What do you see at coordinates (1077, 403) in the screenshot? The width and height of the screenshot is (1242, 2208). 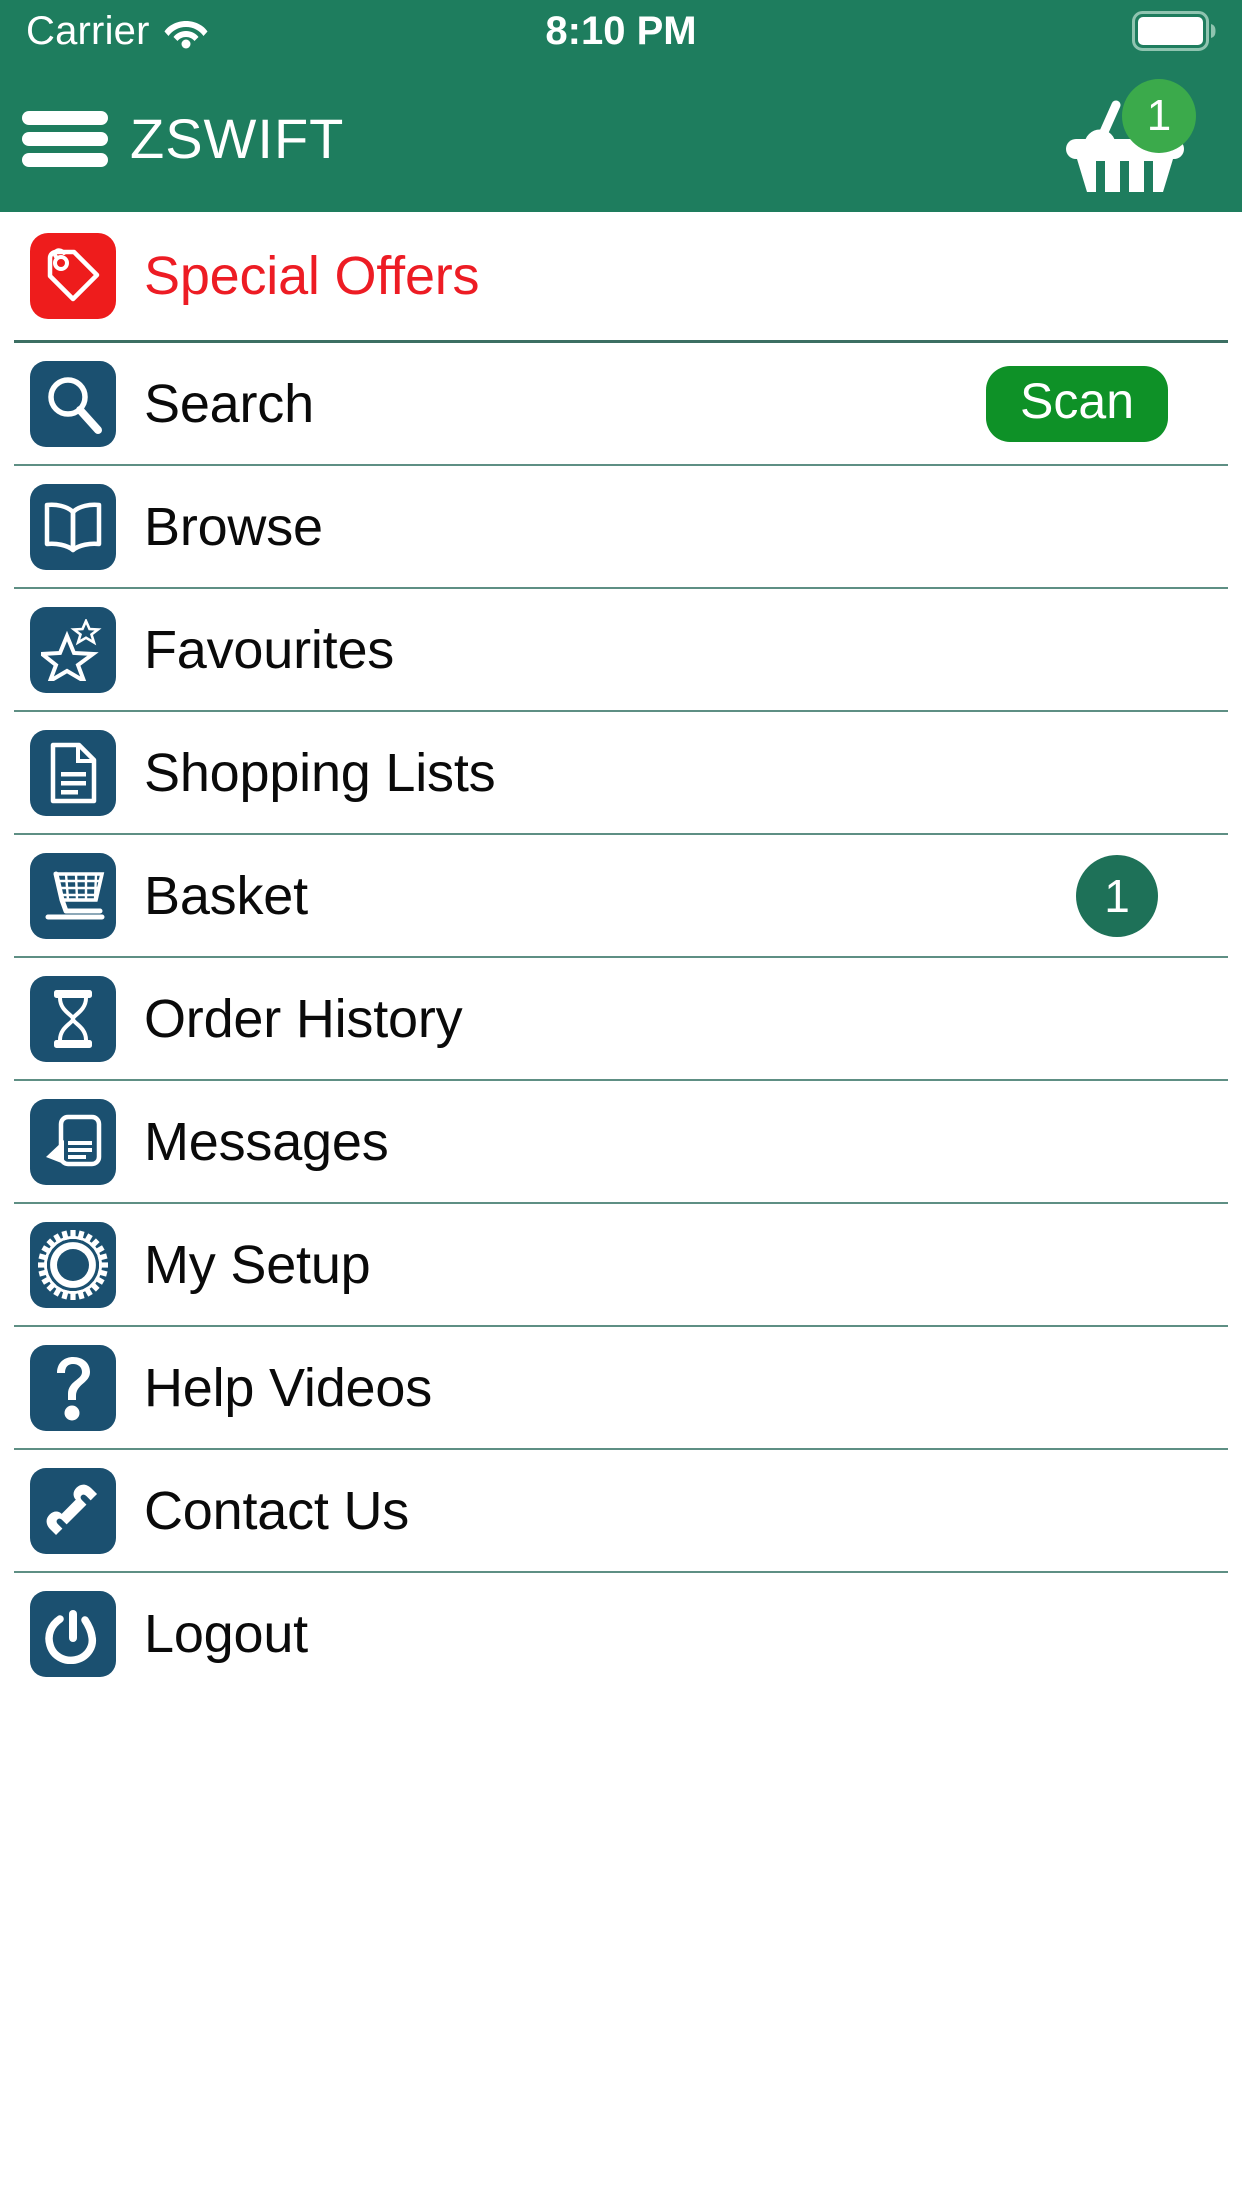 I see `scan-button: Scan` at bounding box center [1077, 403].